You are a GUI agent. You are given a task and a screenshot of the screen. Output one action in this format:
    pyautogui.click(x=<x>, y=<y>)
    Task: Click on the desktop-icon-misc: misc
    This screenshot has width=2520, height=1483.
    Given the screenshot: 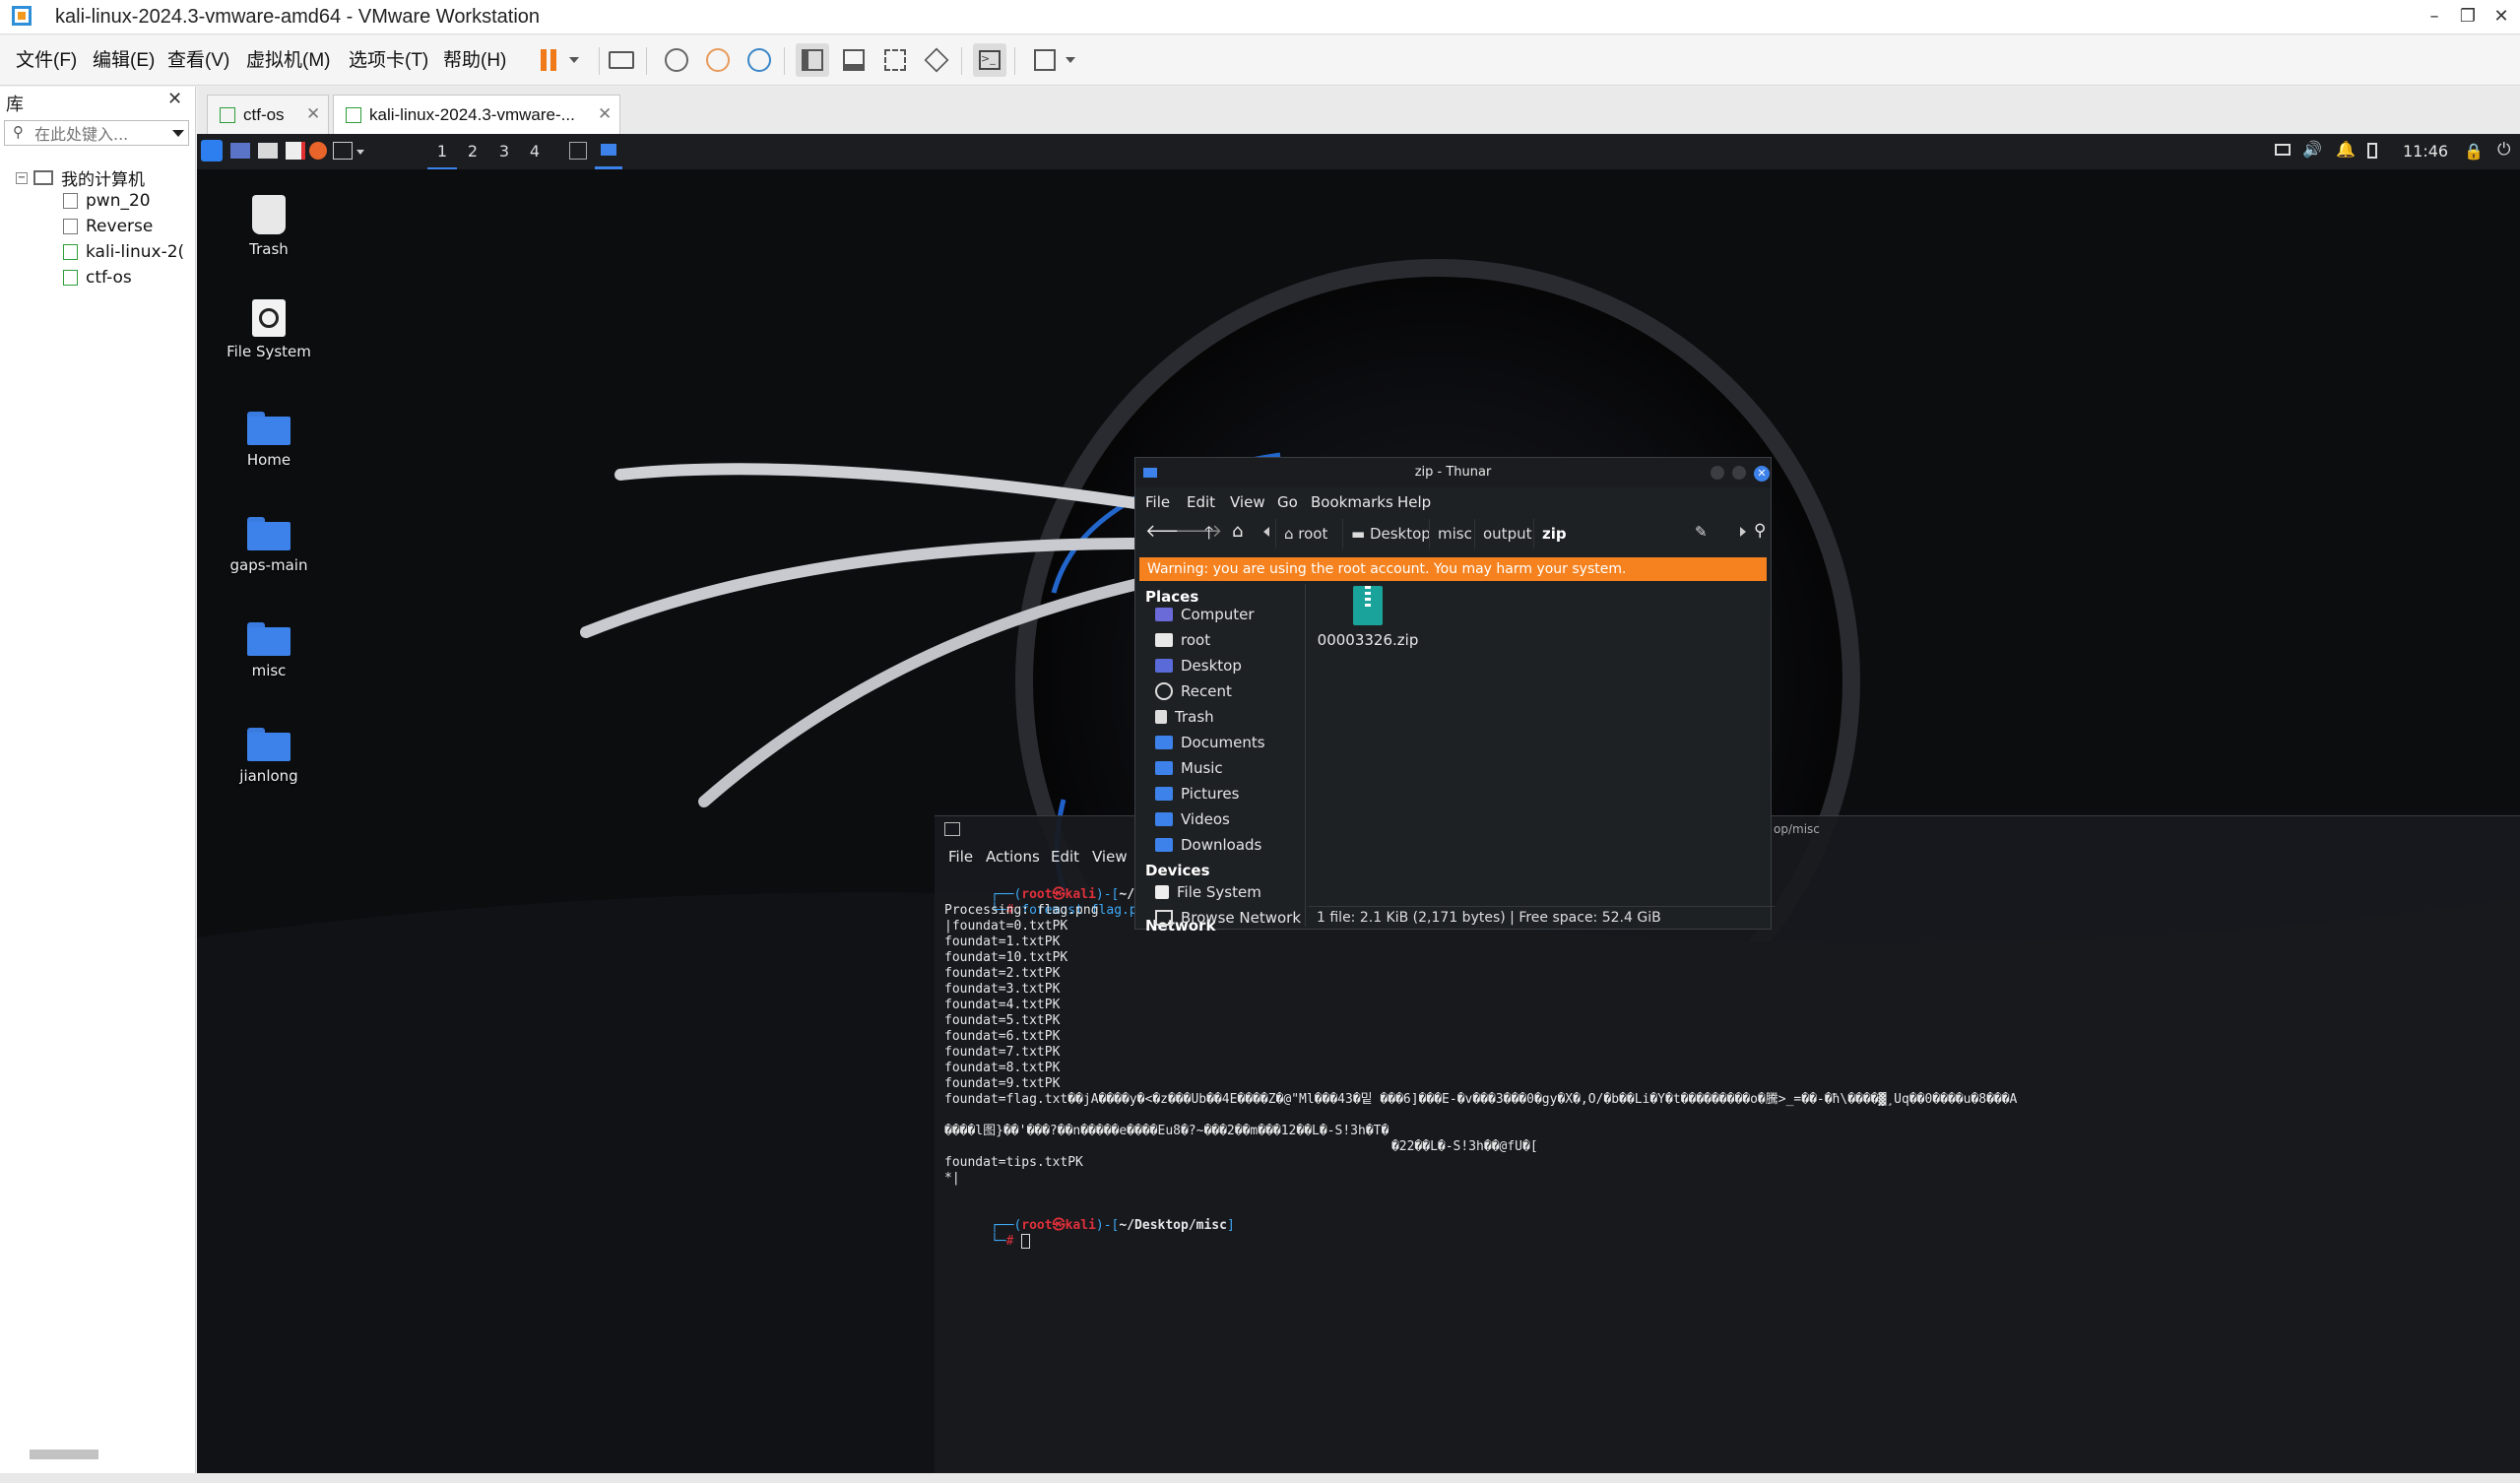 What is the action you would take?
    pyautogui.click(x=269, y=650)
    